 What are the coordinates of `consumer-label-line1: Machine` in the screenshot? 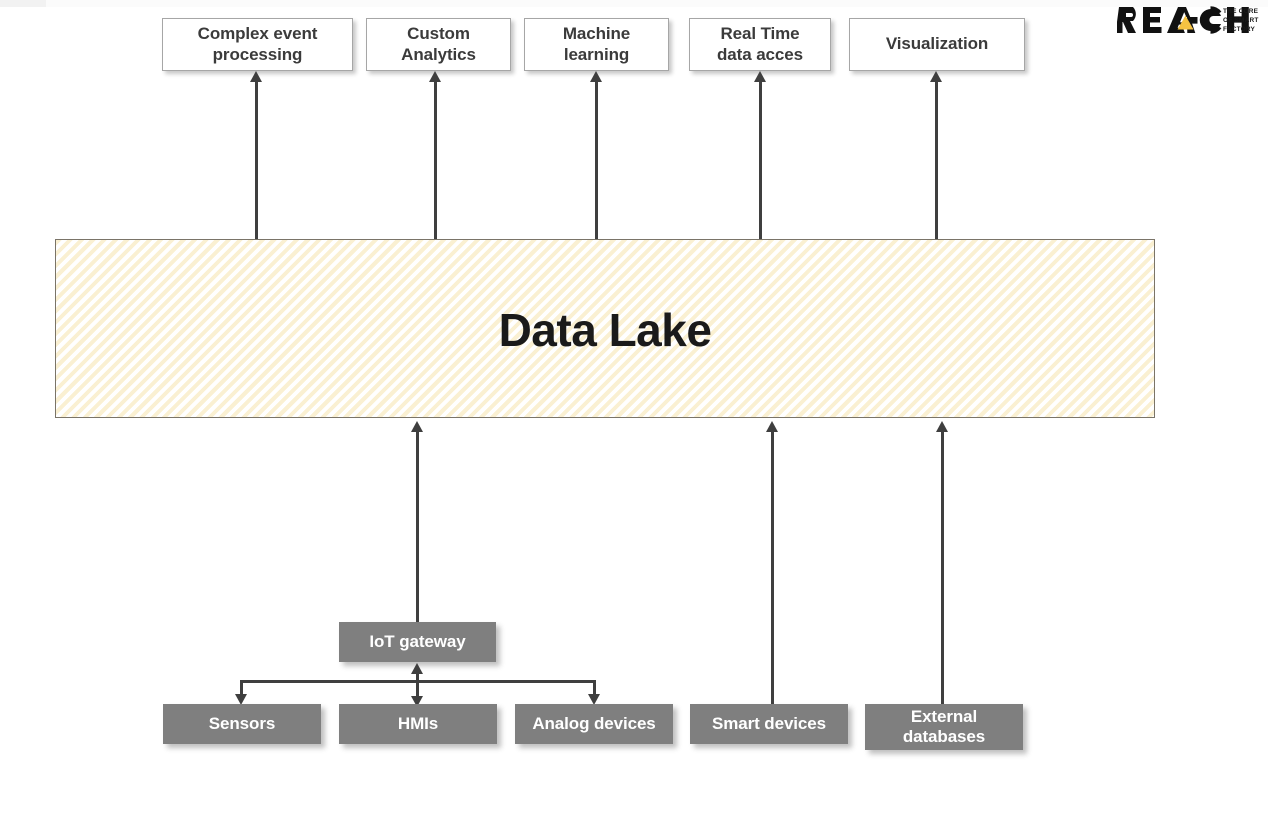 It's located at (596, 34).